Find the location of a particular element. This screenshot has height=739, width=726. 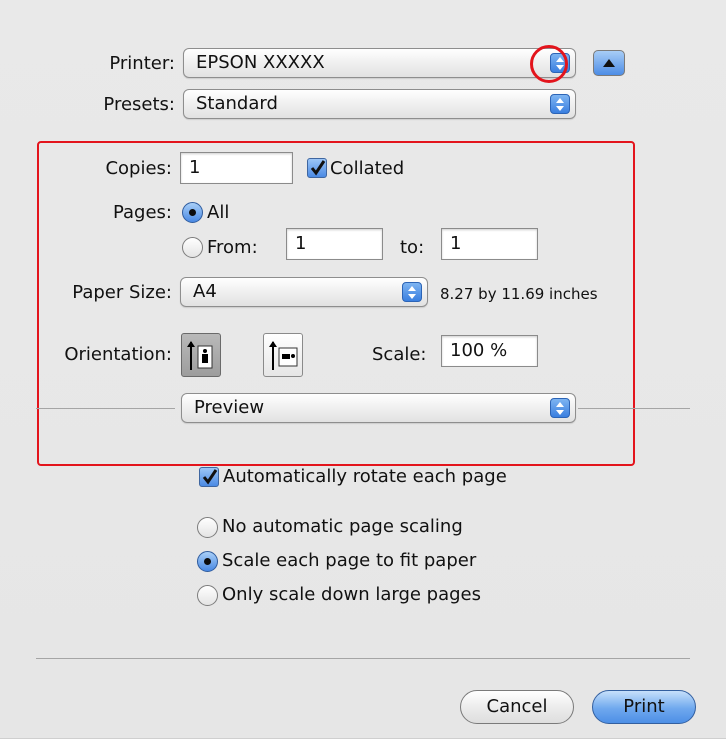

orientation-landscape-button is located at coordinates (283, 355).